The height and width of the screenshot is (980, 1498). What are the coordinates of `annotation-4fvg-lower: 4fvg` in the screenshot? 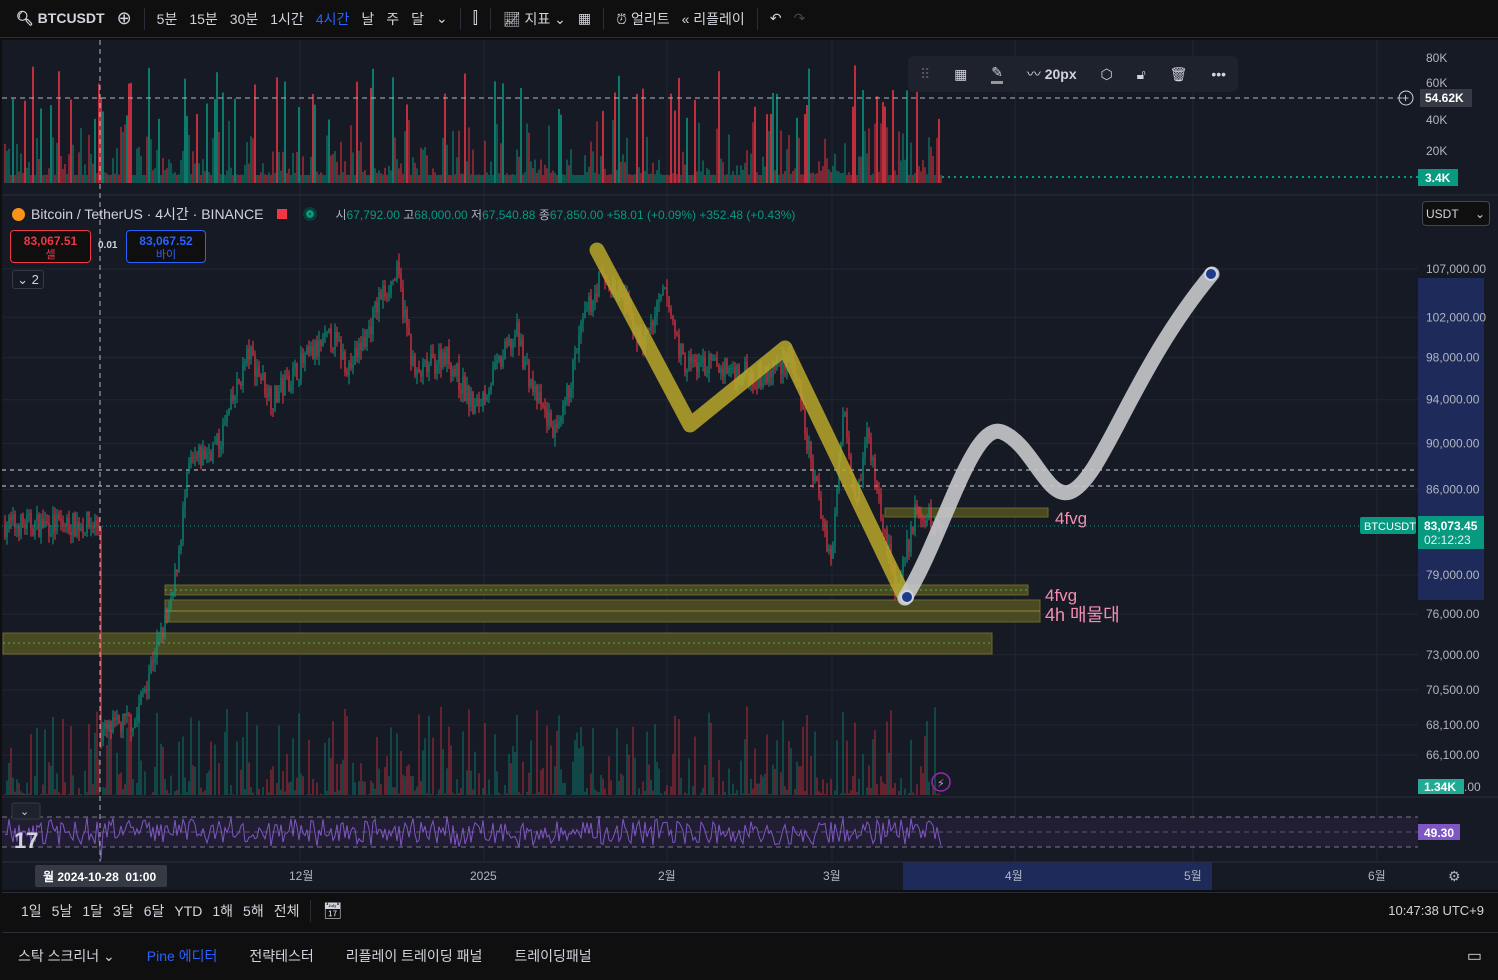 It's located at (1061, 595).